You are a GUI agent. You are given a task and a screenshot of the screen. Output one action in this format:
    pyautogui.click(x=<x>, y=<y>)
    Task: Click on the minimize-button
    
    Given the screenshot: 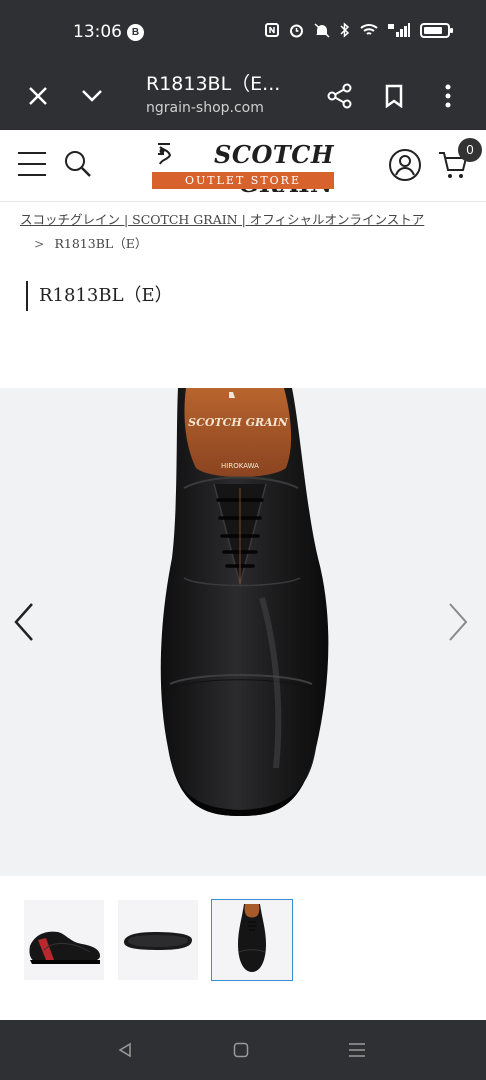 What is the action you would take?
    pyautogui.click(x=92, y=96)
    